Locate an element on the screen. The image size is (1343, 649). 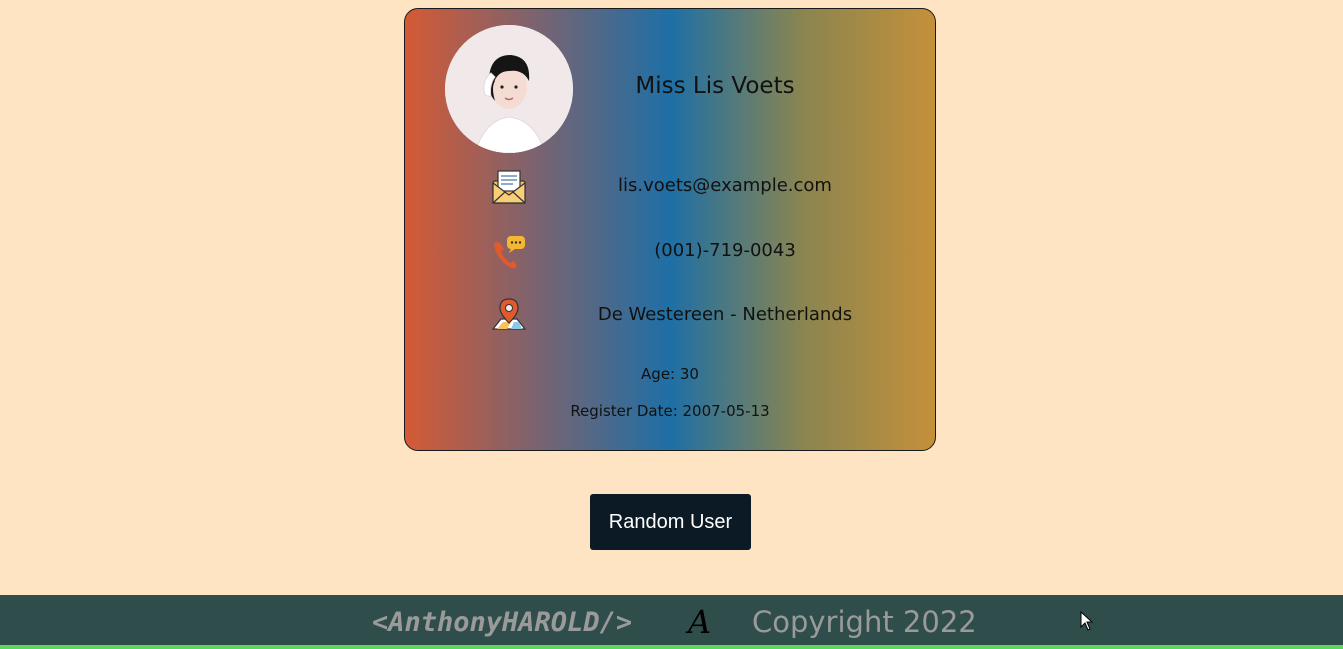
phone-chat-icon is located at coordinates (509, 252).